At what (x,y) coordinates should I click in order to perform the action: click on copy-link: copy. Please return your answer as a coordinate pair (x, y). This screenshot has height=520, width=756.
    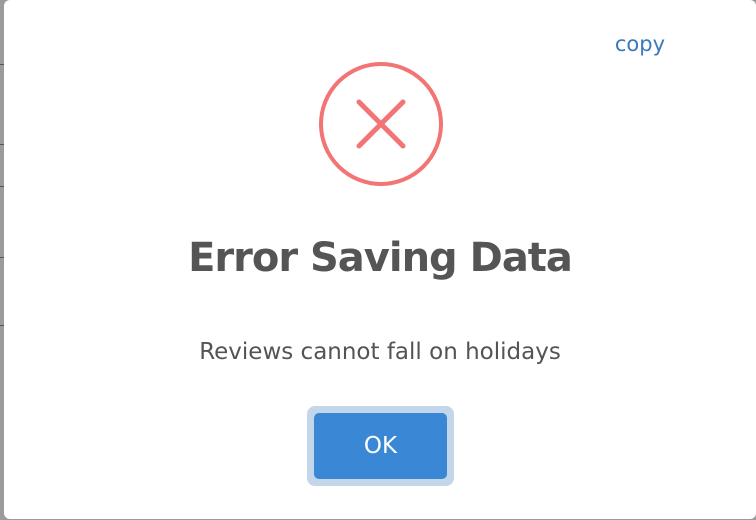
    Looking at the image, I should click on (640, 44).